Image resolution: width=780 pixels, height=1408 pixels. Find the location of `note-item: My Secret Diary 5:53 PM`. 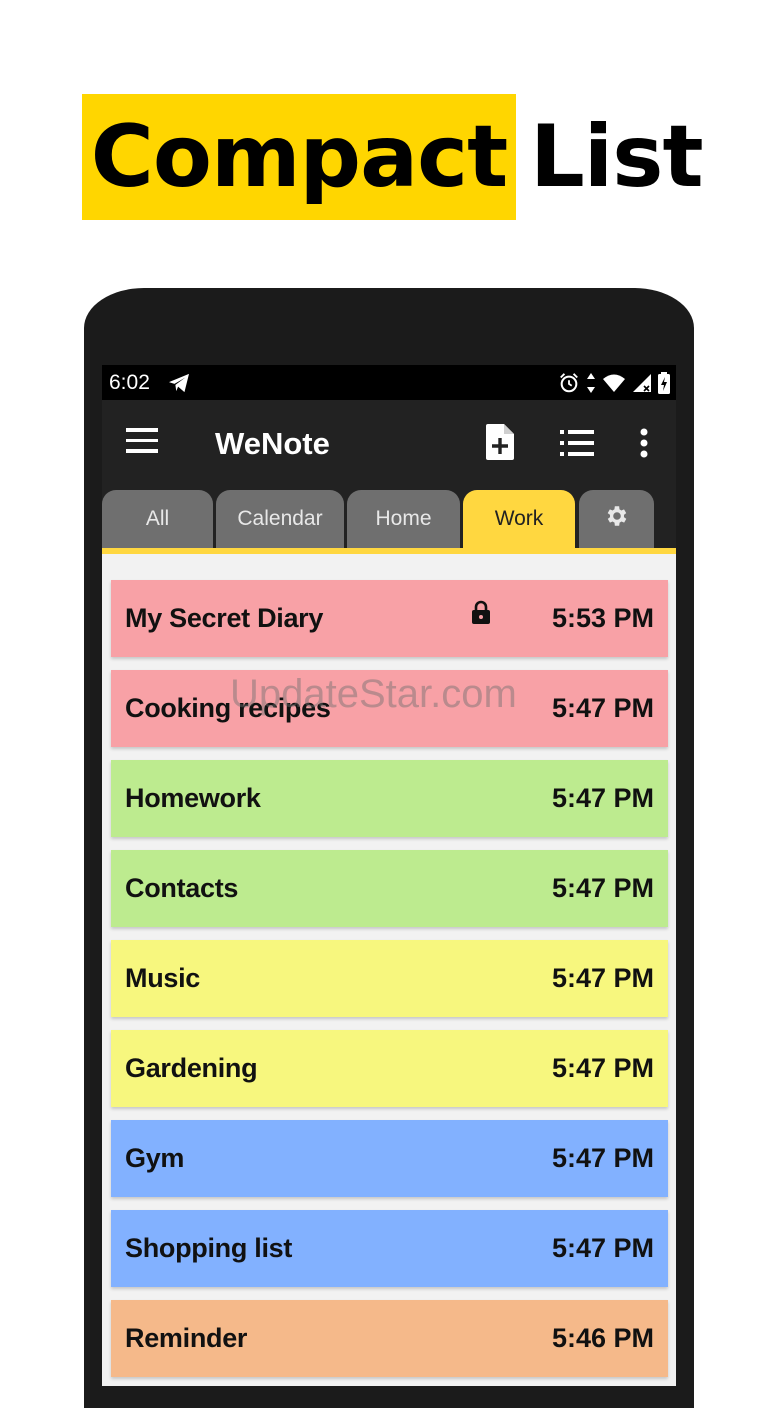

note-item: My Secret Diary 5:53 PM is located at coordinates (389, 618).